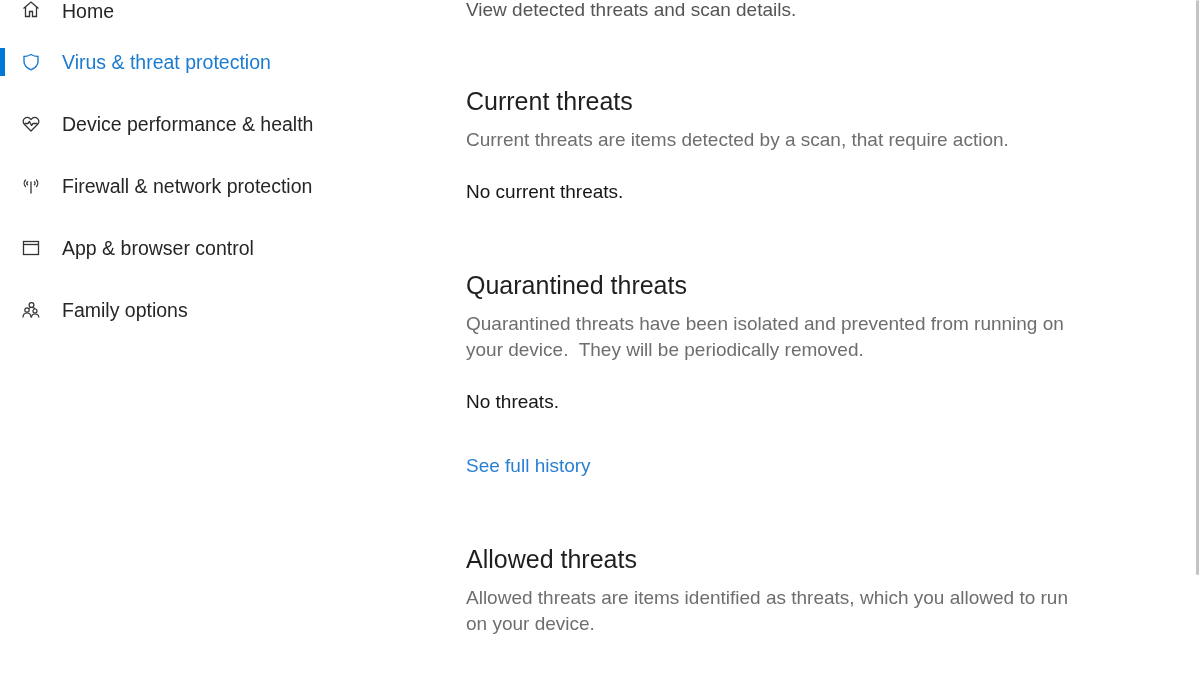  What do you see at coordinates (31, 248) in the screenshot?
I see `window-icon` at bounding box center [31, 248].